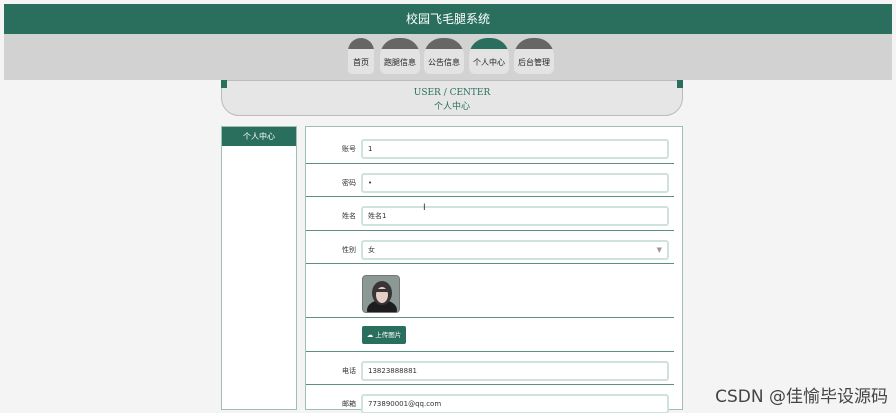 The width and height of the screenshot is (896, 413). Describe the element at coordinates (400, 62) in the screenshot. I see `nav-item-label: 跑腿信息` at that location.